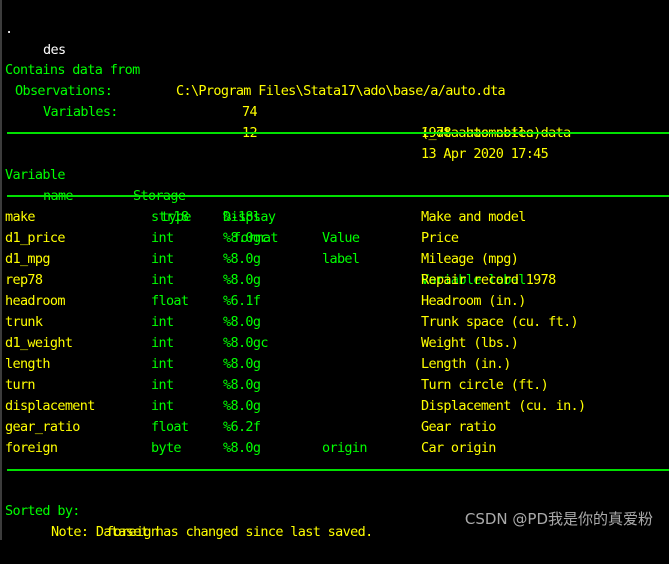 The width and height of the screenshot is (669, 564). I want to click on variable-name: length, so click(28, 364).